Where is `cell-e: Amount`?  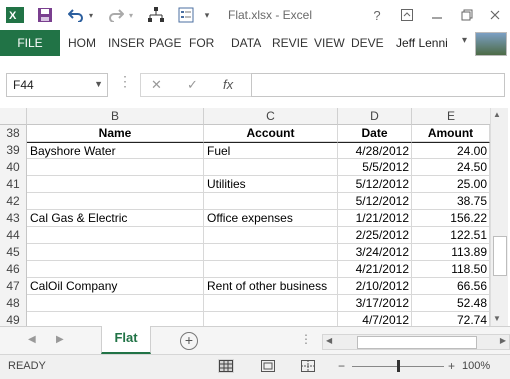 cell-e: Amount is located at coordinates (451, 133).